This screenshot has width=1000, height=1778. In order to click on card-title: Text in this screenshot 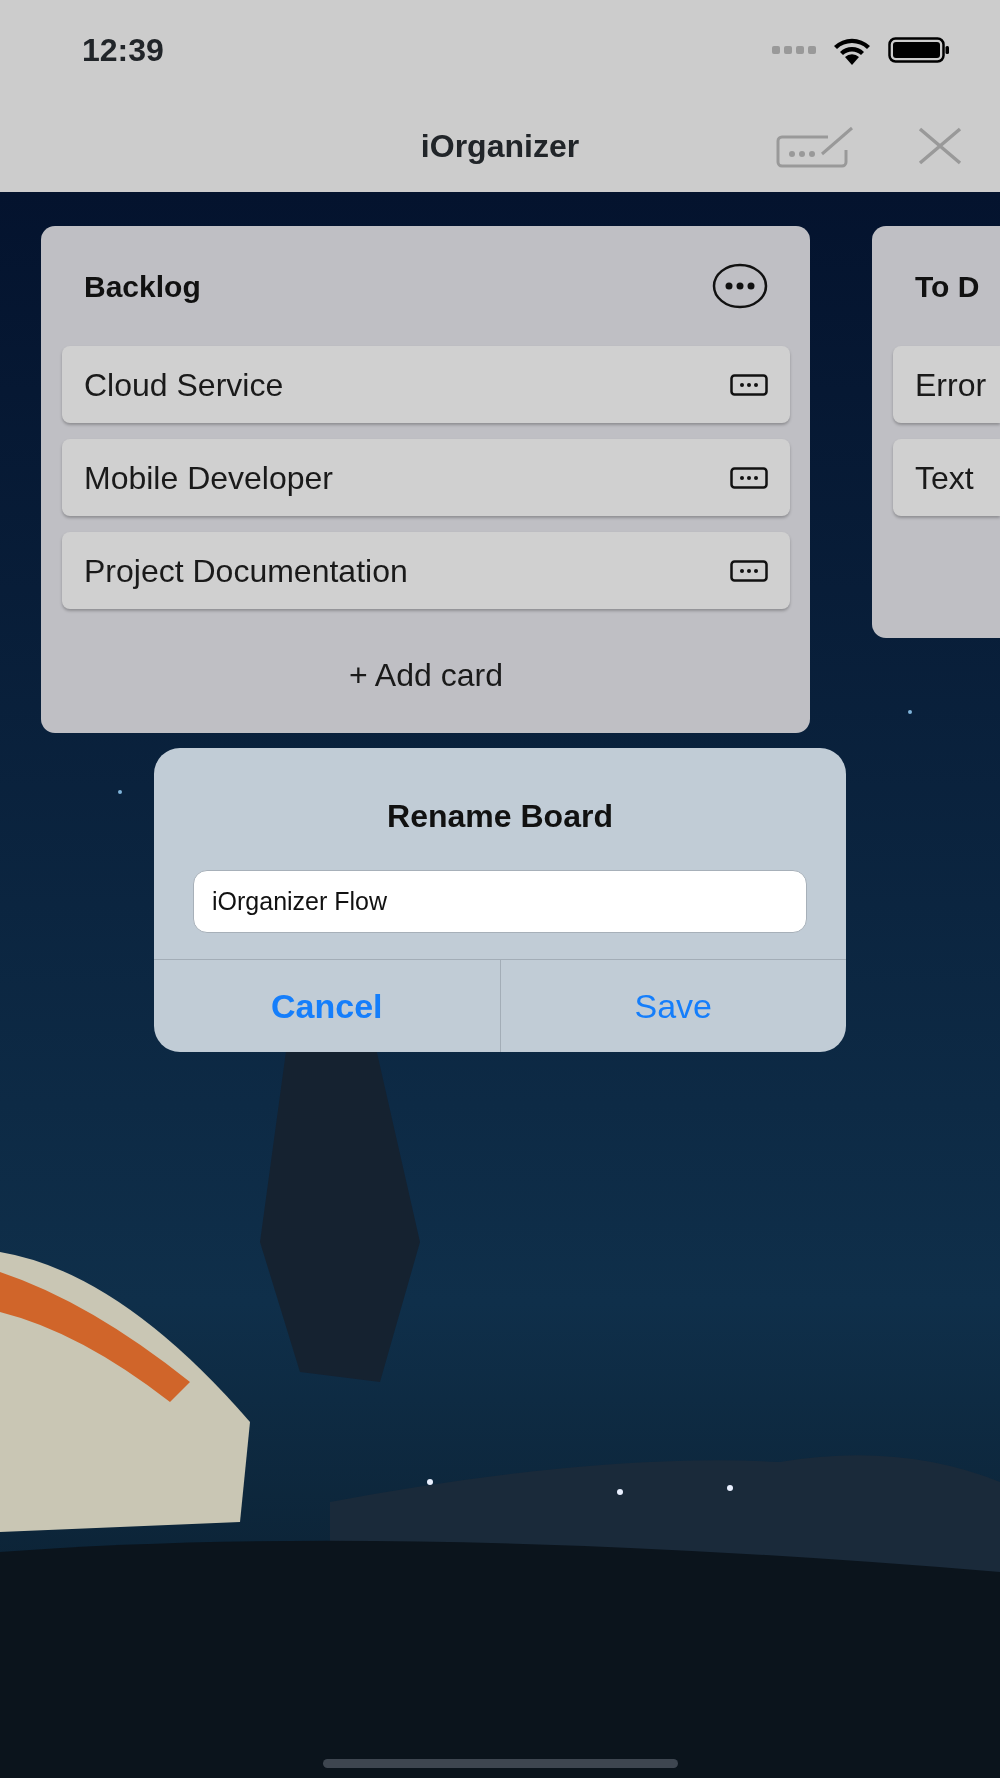, I will do `click(944, 478)`.